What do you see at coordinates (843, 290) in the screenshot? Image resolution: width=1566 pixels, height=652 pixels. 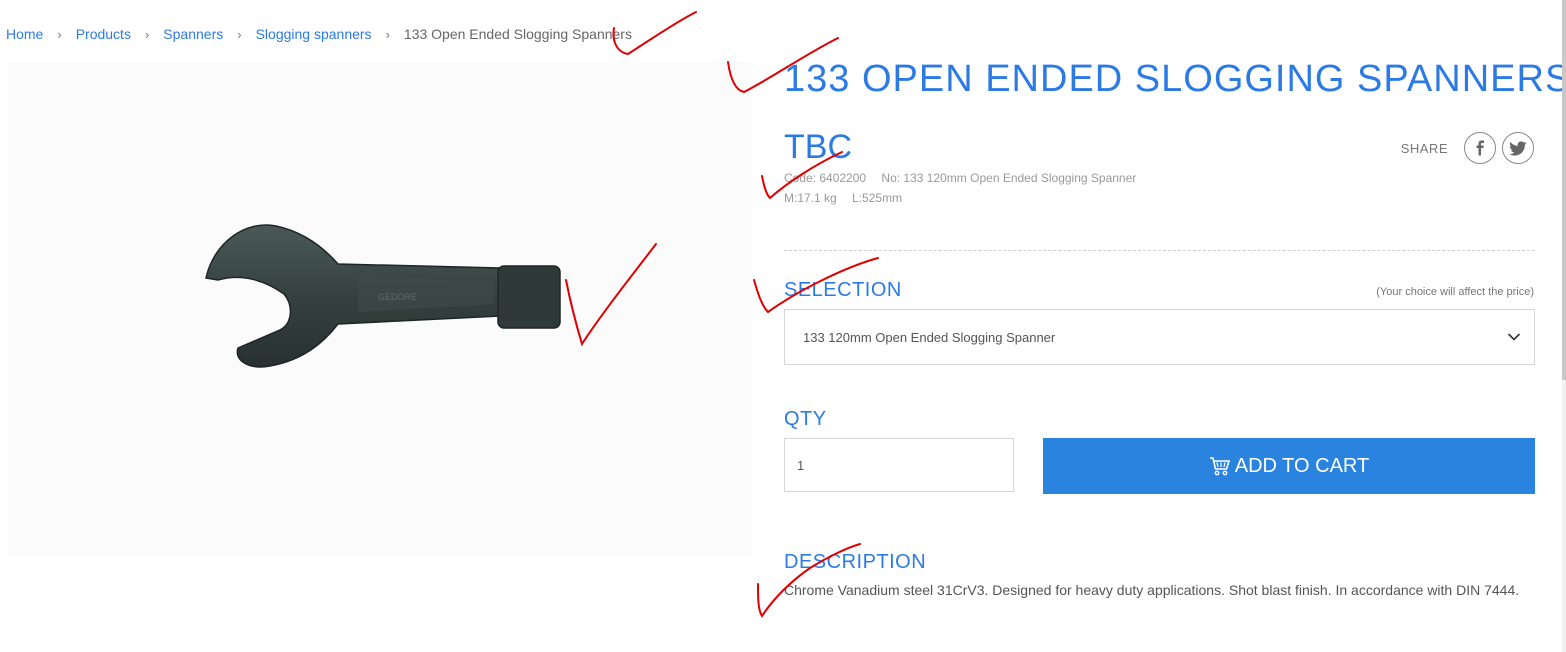 I see `selection-label: SELECTION` at bounding box center [843, 290].